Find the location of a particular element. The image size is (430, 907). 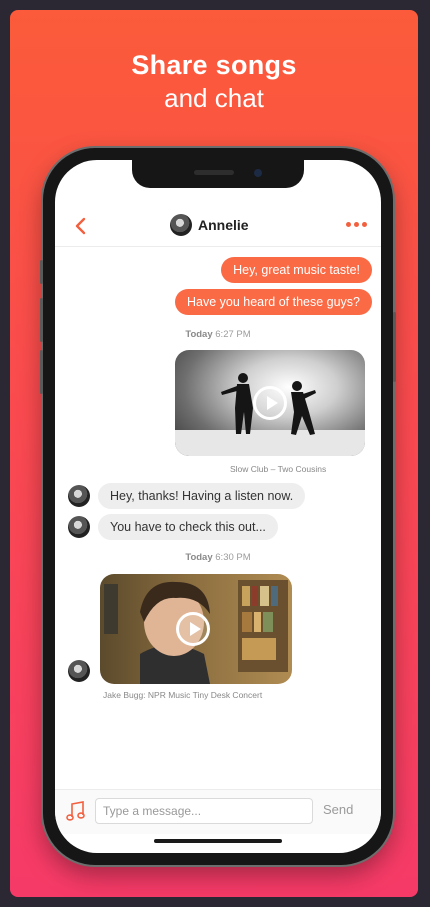

timestamp: Today 6:30 PM is located at coordinates (218, 557).